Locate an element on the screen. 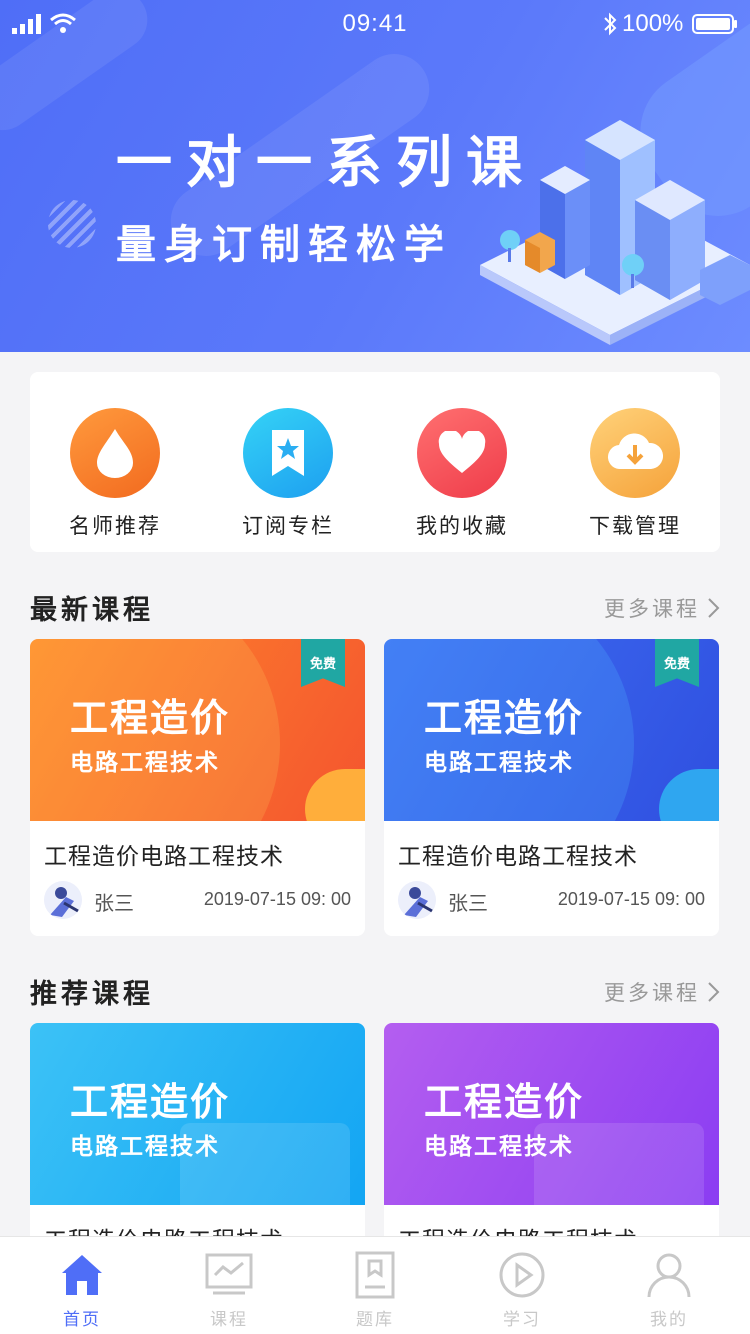  recommended-more-link: 更多课程 is located at coordinates (662, 992).